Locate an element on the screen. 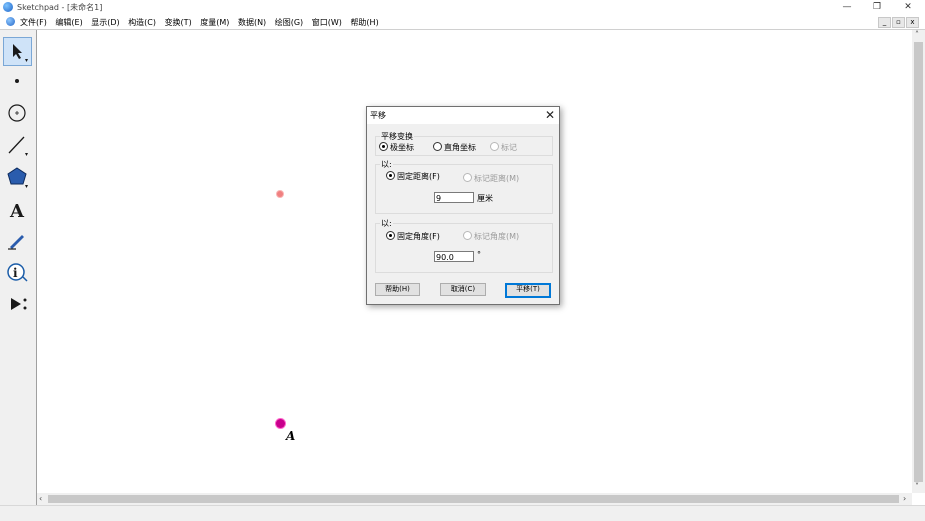 This screenshot has height=521, width=925. rectangular-label: 直角坐标 is located at coordinates (460, 147).